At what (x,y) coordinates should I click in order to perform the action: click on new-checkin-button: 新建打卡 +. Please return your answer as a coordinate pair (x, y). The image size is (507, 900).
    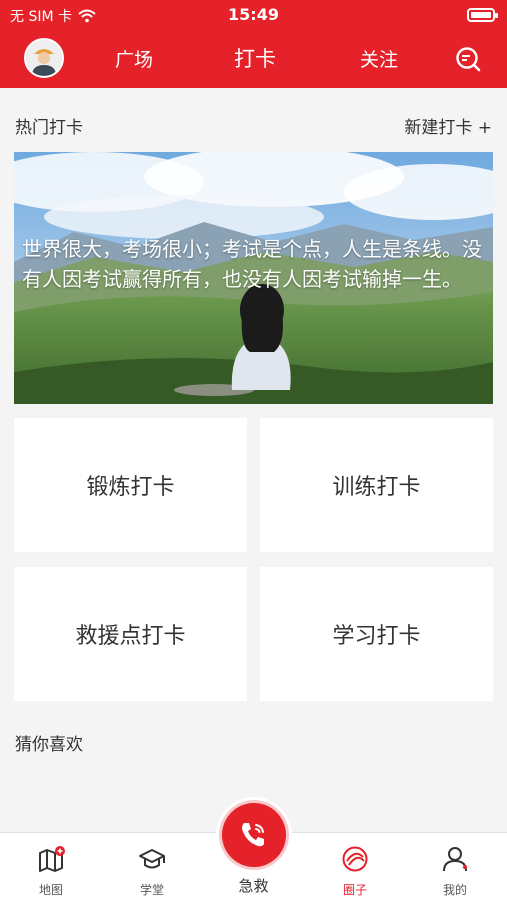
    Looking at the image, I should click on (448, 125).